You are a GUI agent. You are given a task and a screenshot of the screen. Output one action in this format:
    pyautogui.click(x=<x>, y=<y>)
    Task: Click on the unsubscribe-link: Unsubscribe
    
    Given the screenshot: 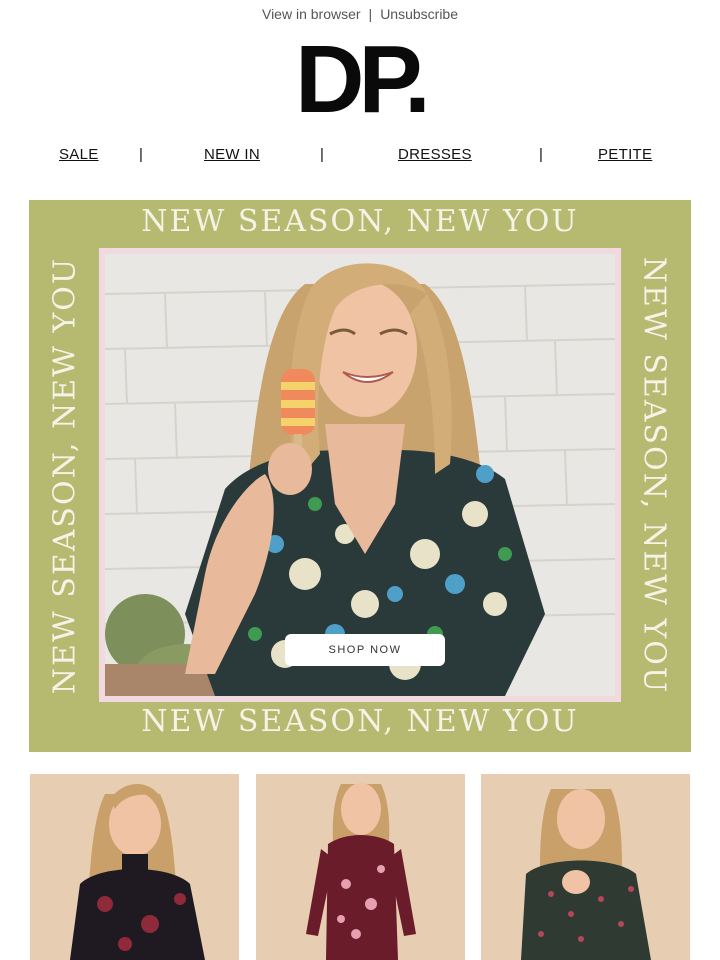 What is the action you would take?
    pyautogui.click(x=419, y=14)
    